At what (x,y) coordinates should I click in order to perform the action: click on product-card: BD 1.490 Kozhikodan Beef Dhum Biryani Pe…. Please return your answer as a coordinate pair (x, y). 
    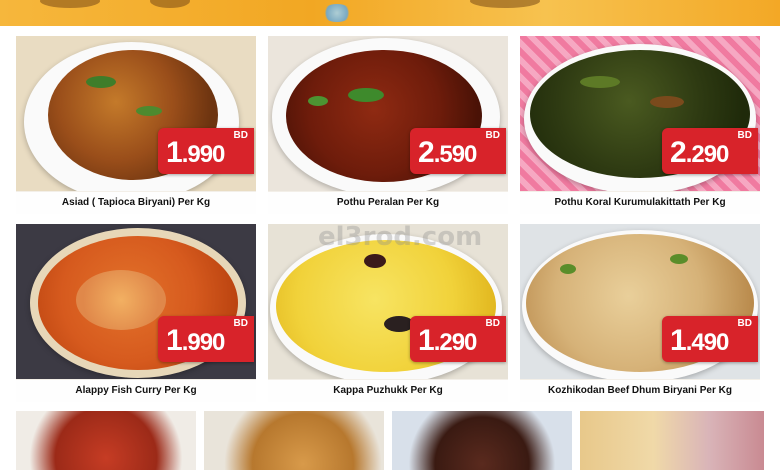
    Looking at the image, I should click on (640, 313).